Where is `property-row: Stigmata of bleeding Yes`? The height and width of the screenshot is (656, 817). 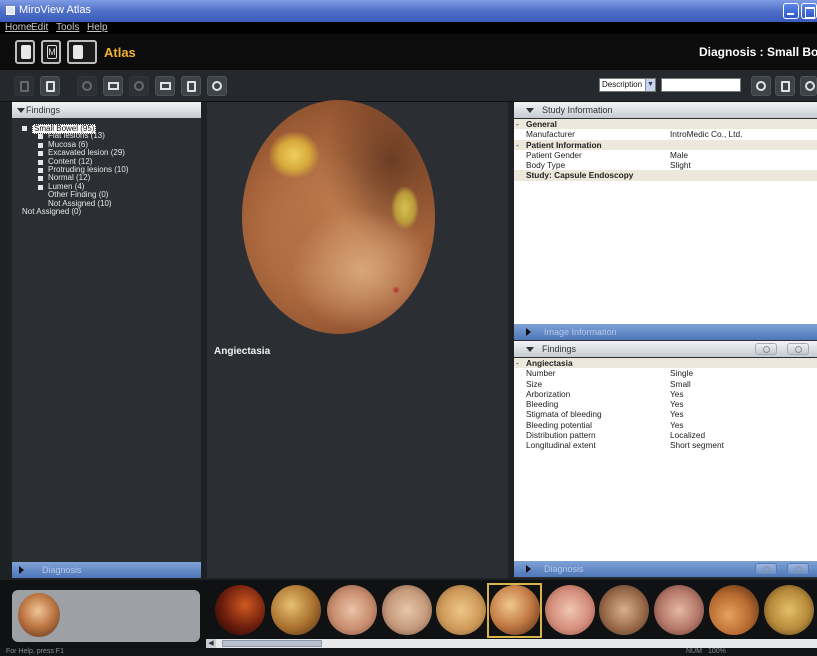 property-row: Stigmata of bleeding Yes is located at coordinates (665, 414).